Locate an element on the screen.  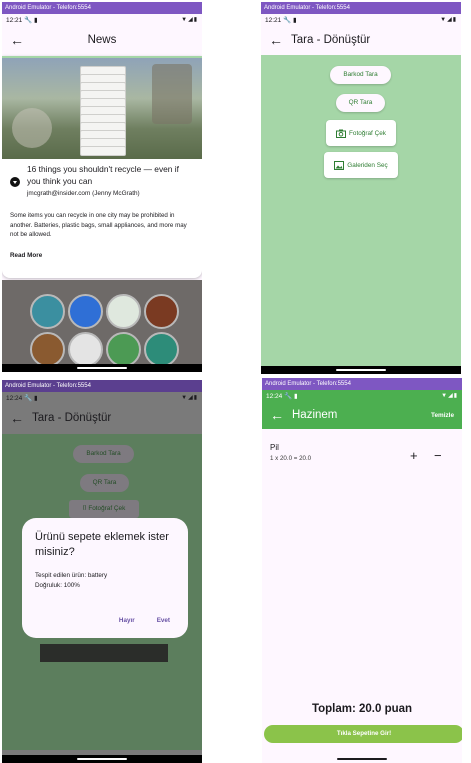
checkout-button: Tıkla Sepetine Gir! is located at coordinates (363, 734).